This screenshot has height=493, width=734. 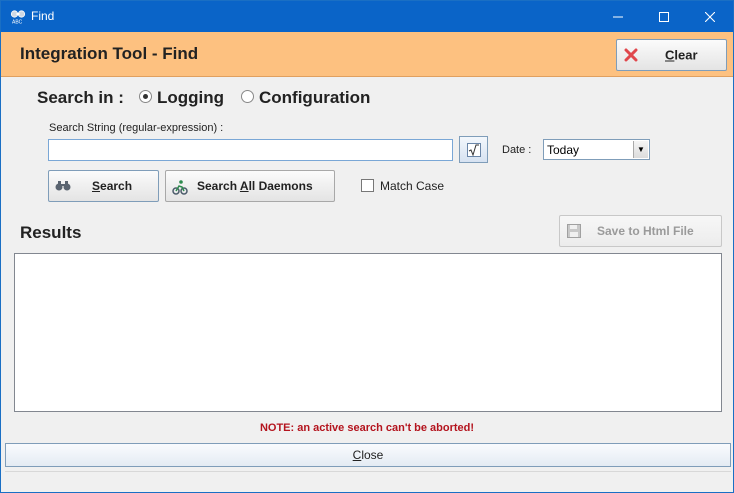 I want to click on regex-button, so click(x=473, y=149).